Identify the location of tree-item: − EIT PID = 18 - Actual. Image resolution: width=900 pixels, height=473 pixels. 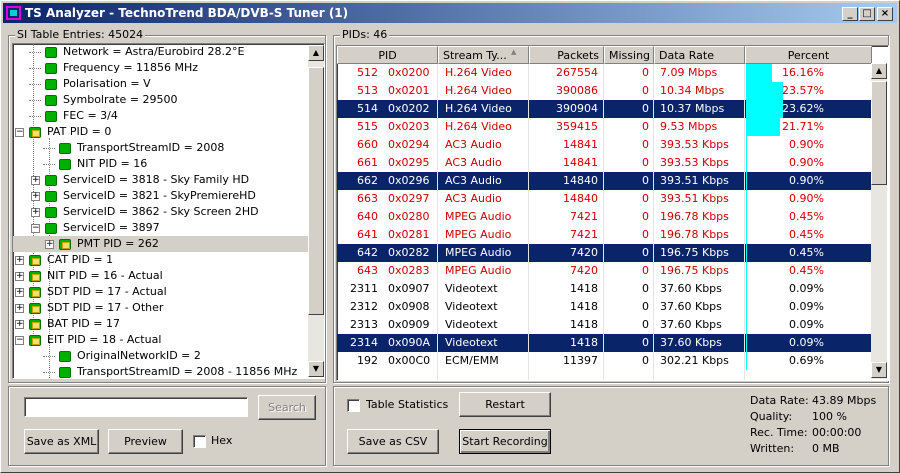
(161, 340).